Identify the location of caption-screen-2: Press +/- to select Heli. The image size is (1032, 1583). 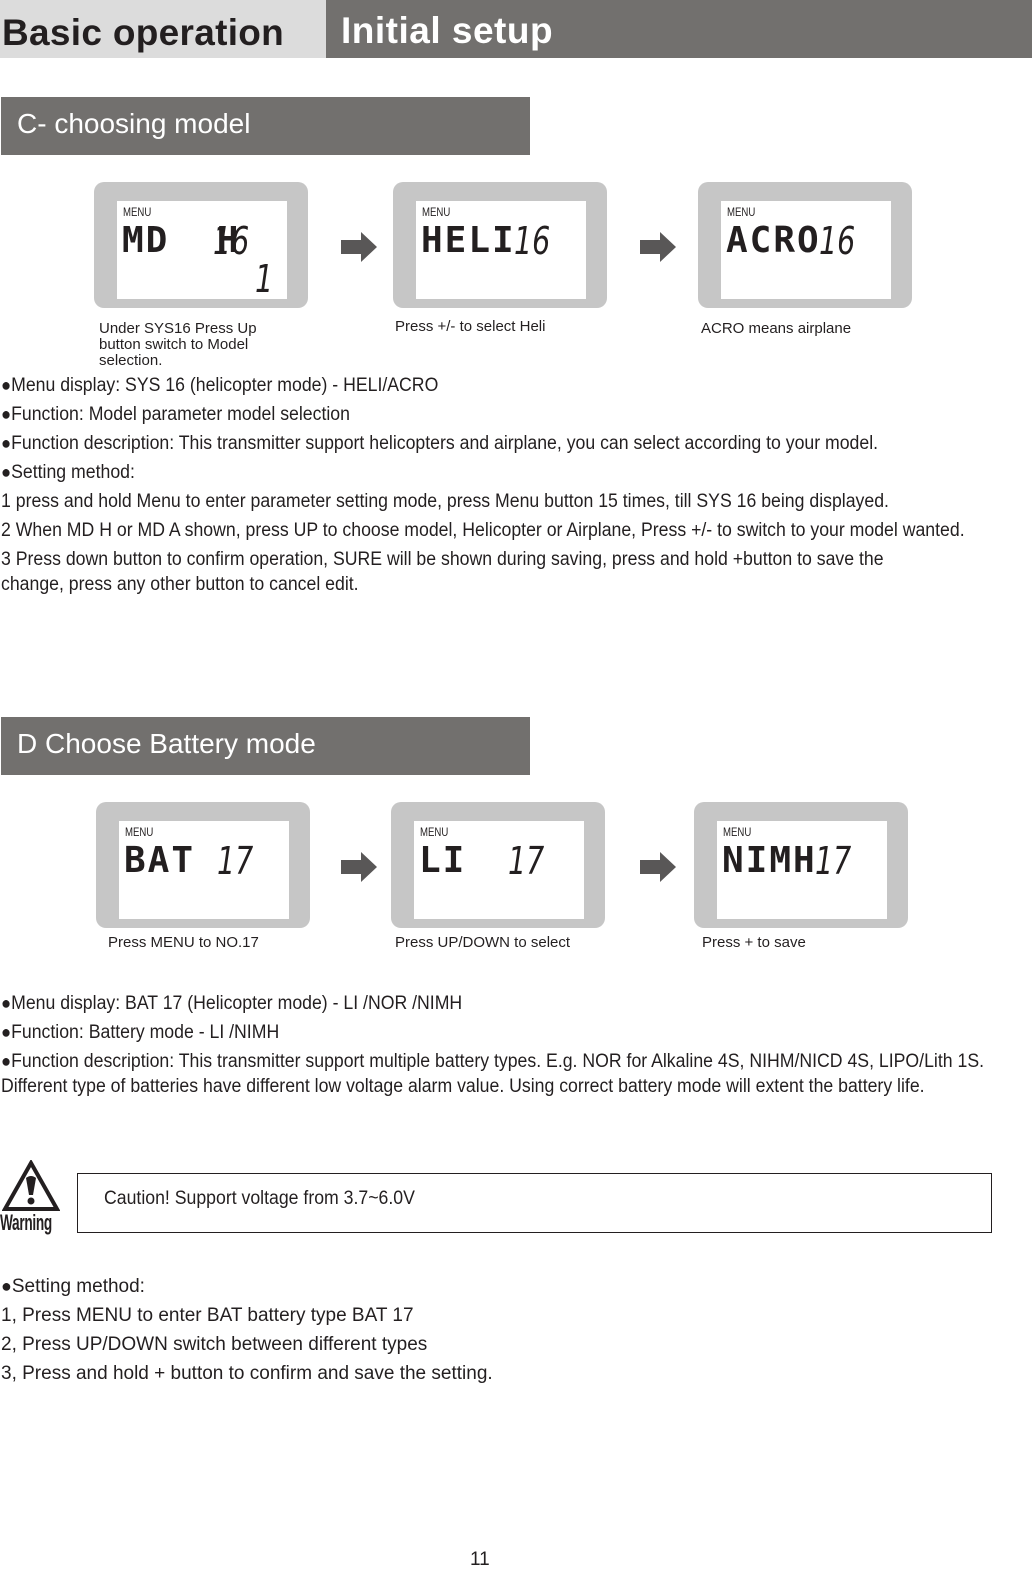
(470, 326).